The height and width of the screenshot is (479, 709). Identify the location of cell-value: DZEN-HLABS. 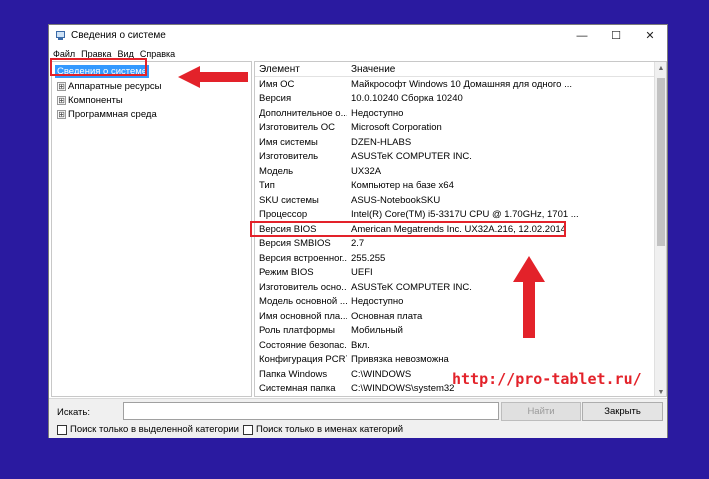
(381, 142).